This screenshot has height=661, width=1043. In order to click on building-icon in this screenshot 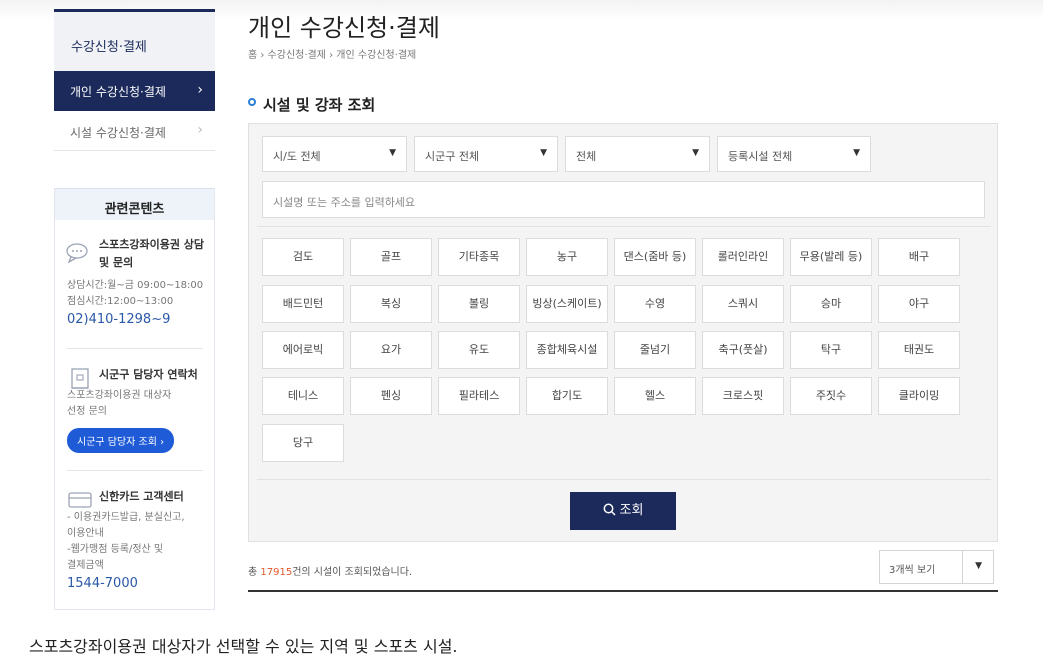, I will do `click(80, 378)`.